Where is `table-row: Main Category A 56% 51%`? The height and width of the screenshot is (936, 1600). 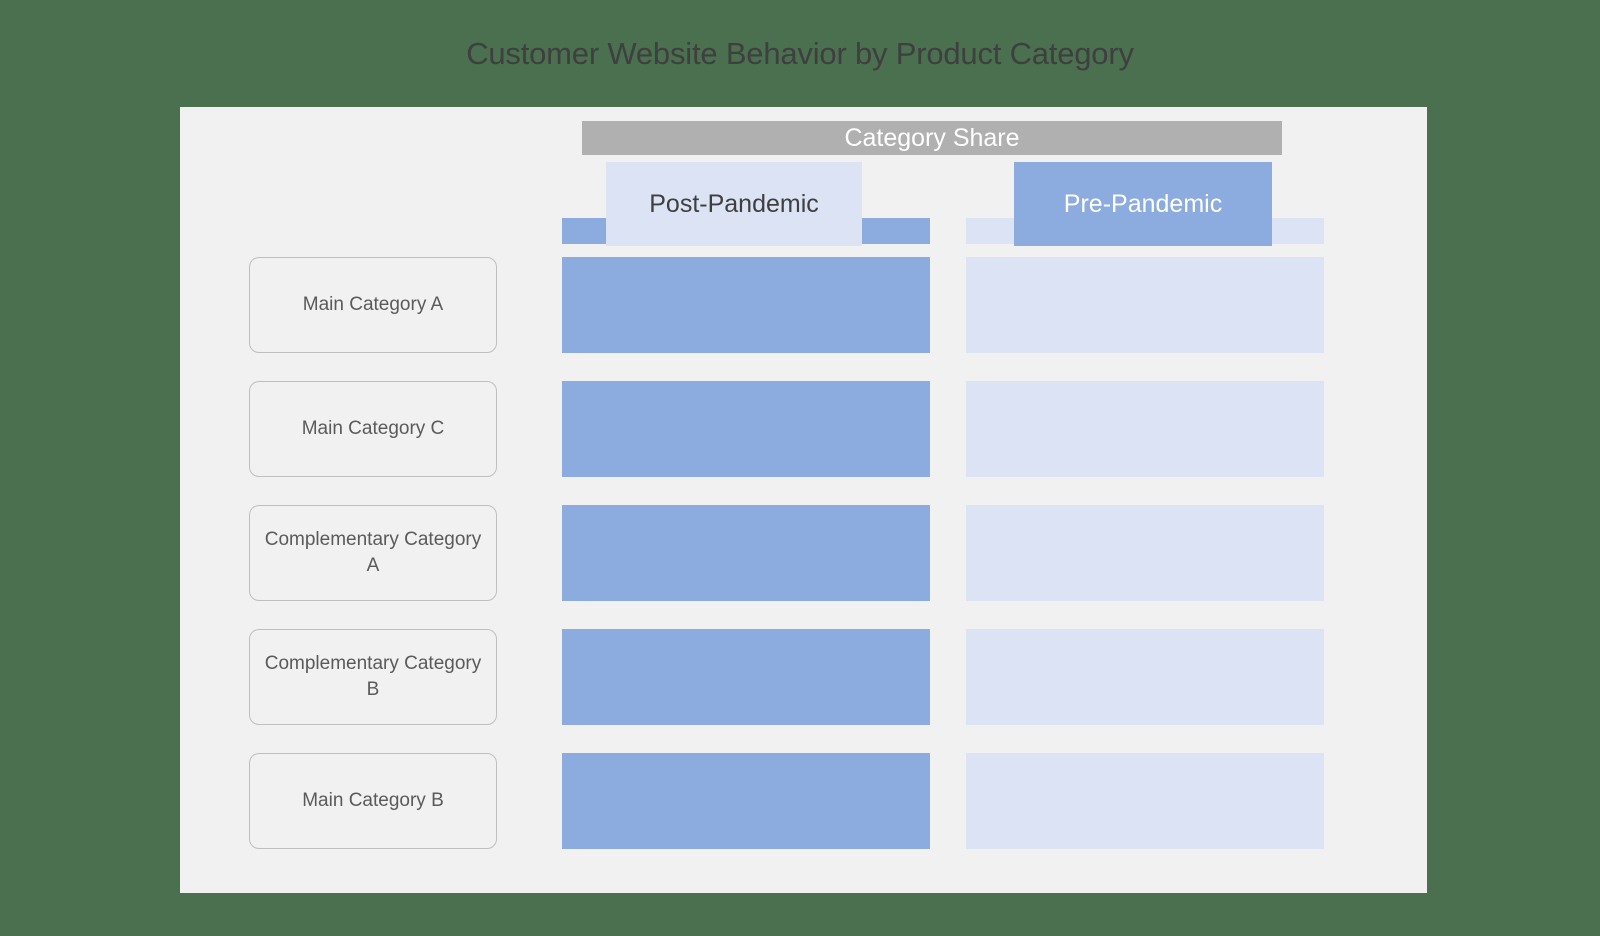
table-row: Main Category A 56% 51% is located at coordinates (803, 305).